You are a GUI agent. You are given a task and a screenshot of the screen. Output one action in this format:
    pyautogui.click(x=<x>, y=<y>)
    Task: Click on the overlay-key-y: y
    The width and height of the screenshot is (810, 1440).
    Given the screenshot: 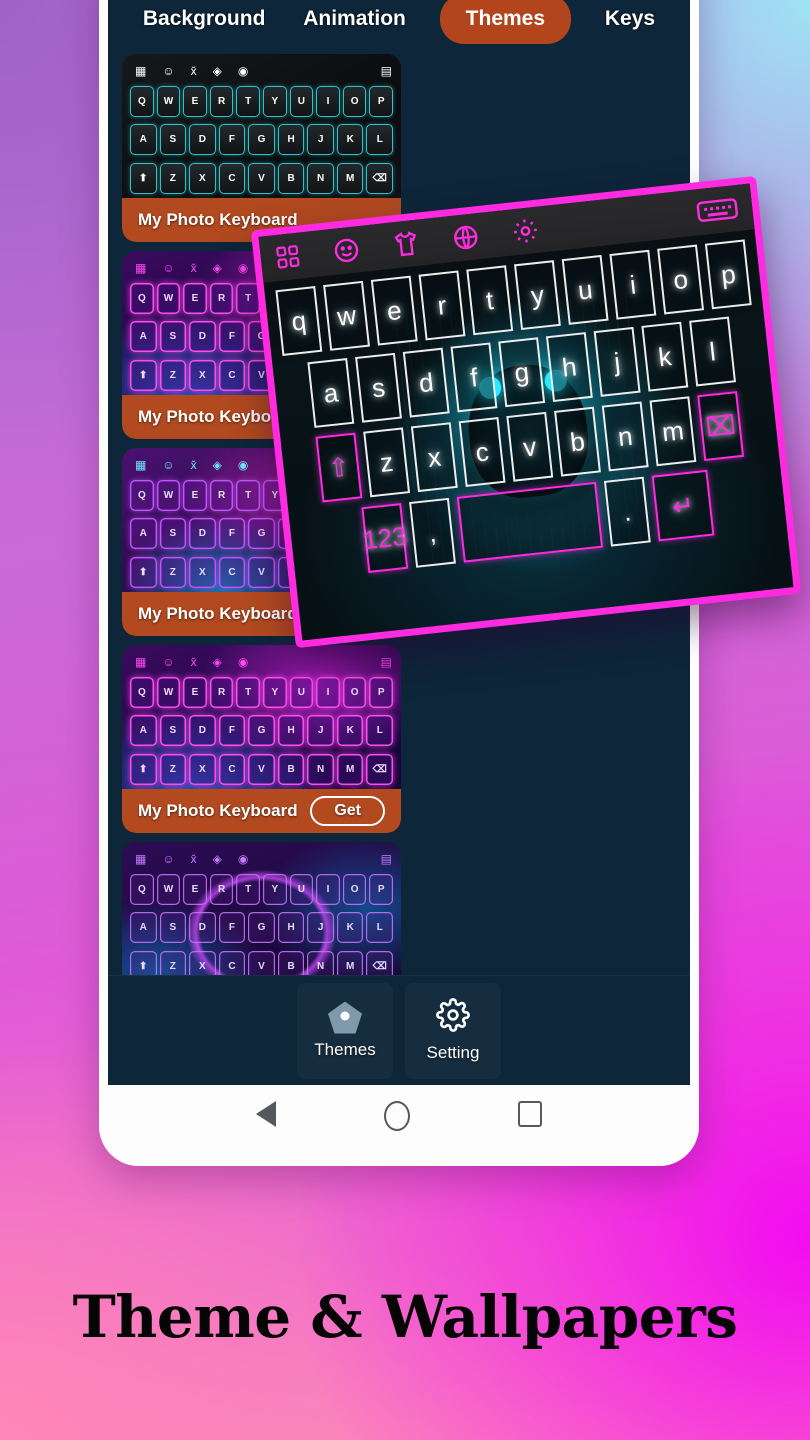 What is the action you would take?
    pyautogui.click(x=537, y=295)
    